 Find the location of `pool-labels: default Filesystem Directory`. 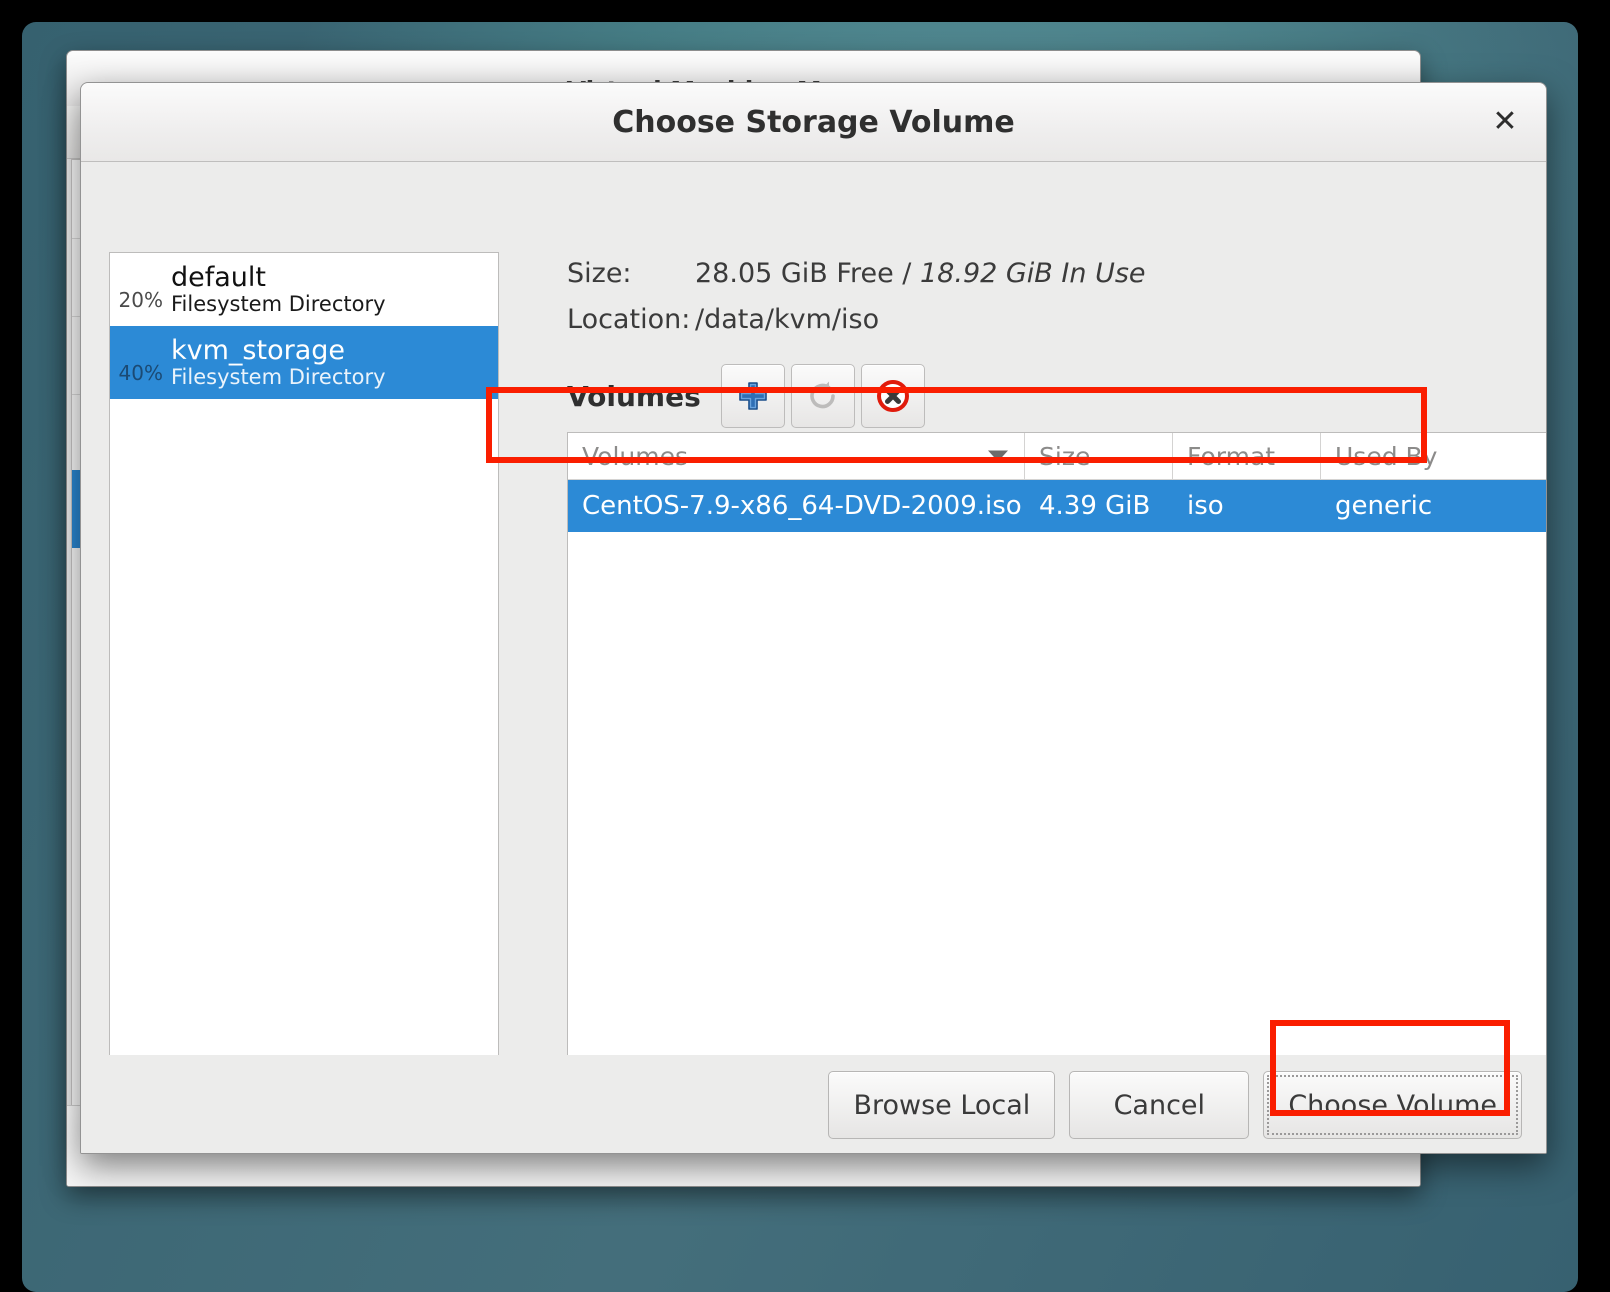

pool-labels: default Filesystem Directory is located at coordinates (278, 289).